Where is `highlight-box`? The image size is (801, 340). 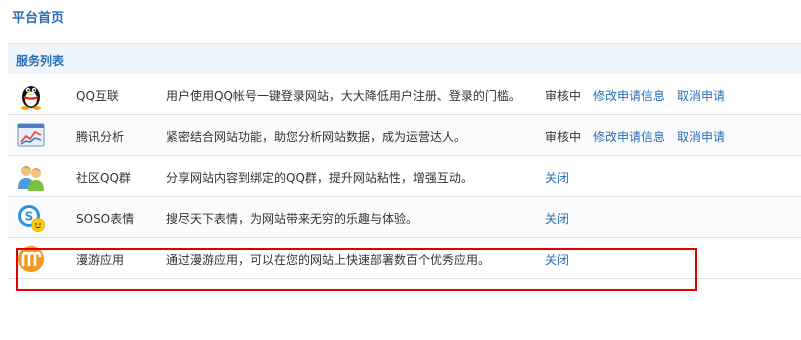
highlight-box is located at coordinates (356, 269).